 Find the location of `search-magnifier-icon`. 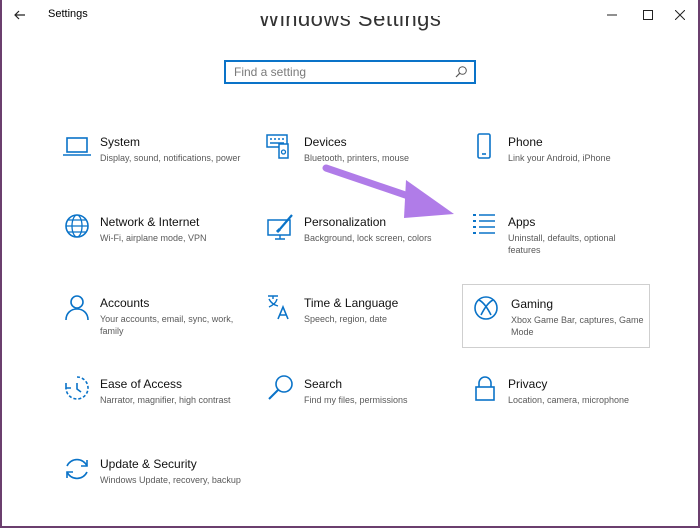

search-magnifier-icon is located at coordinates (461, 72).